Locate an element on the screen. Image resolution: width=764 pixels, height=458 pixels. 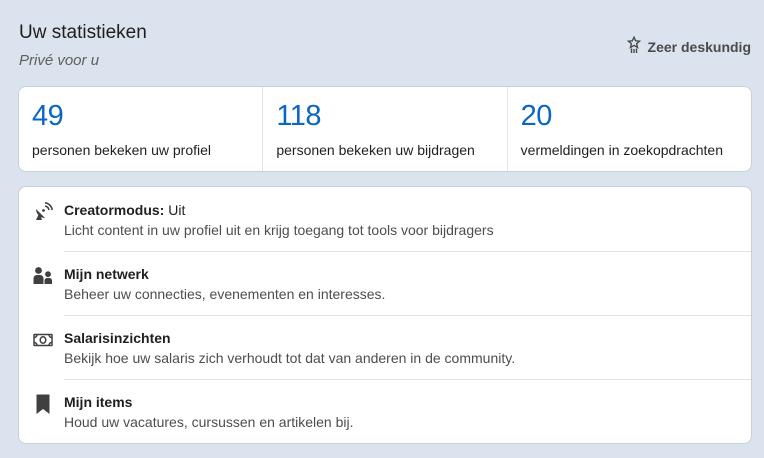
stat-value: 20 is located at coordinates (536, 116).